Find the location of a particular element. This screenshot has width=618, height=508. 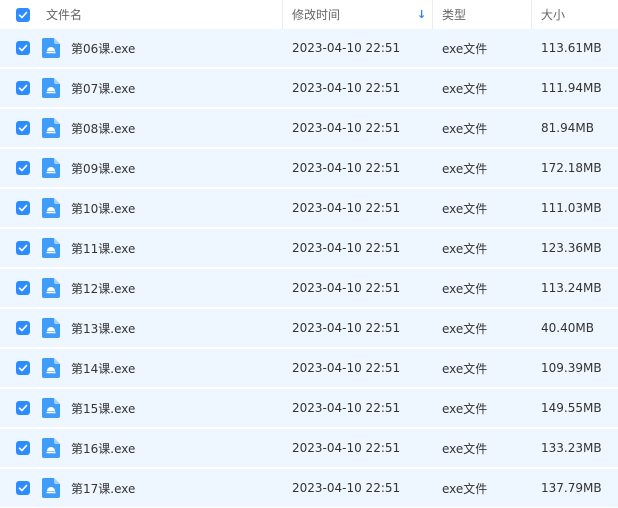

file-row: 第09课.exe 2023-04-10 22:51 exe文件 172.18MB is located at coordinates (309, 168).